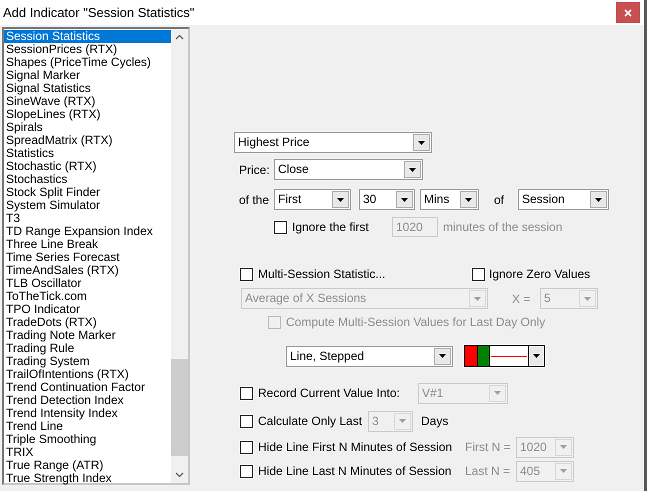 The height and width of the screenshot is (491, 647). What do you see at coordinates (87, 309) in the screenshot?
I see `list-item: TPO Indicator` at bounding box center [87, 309].